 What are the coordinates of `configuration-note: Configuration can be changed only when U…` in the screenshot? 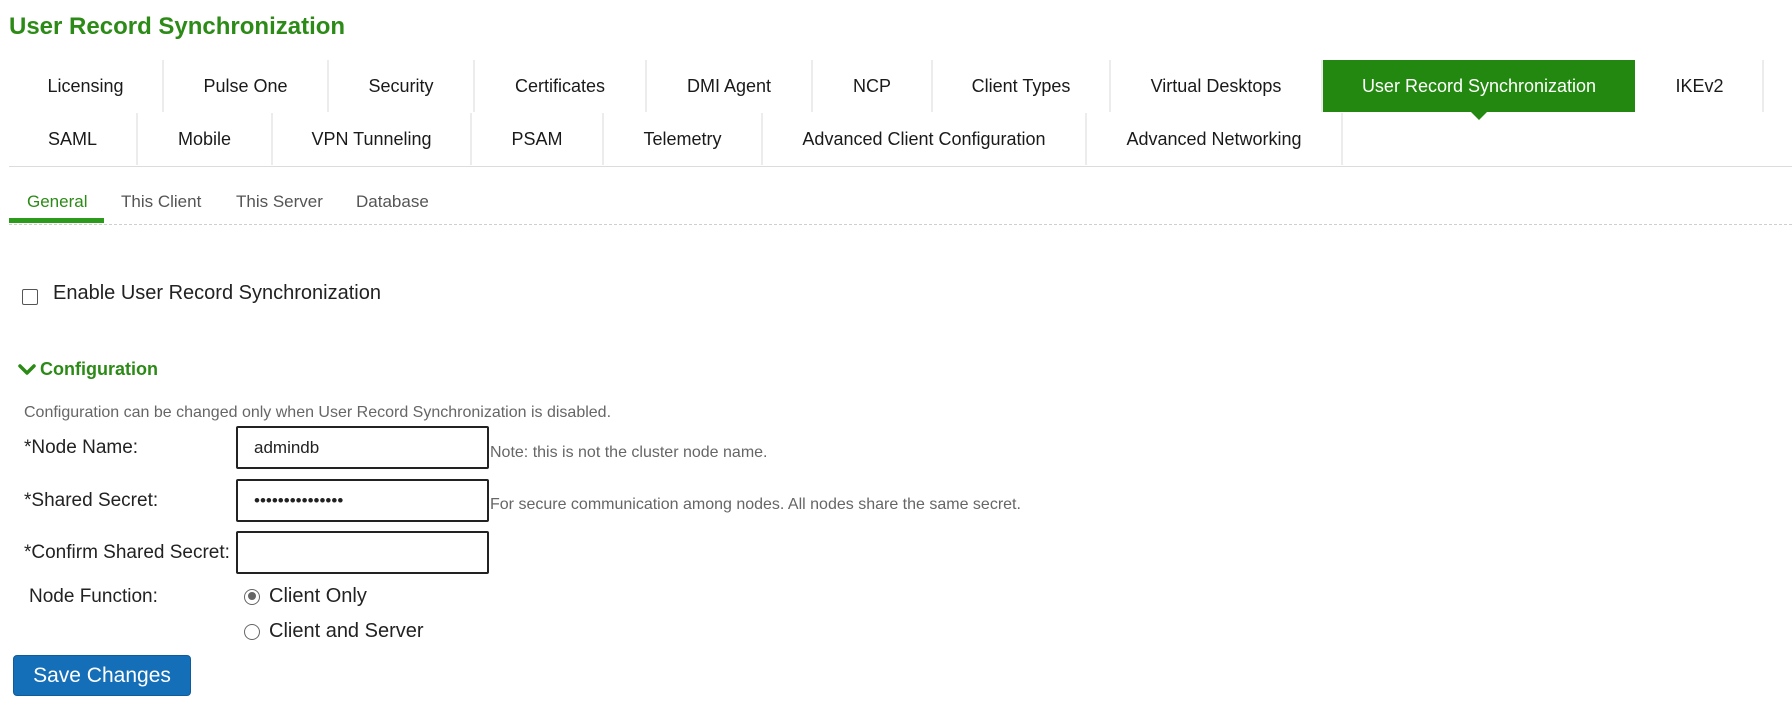 It's located at (318, 412).